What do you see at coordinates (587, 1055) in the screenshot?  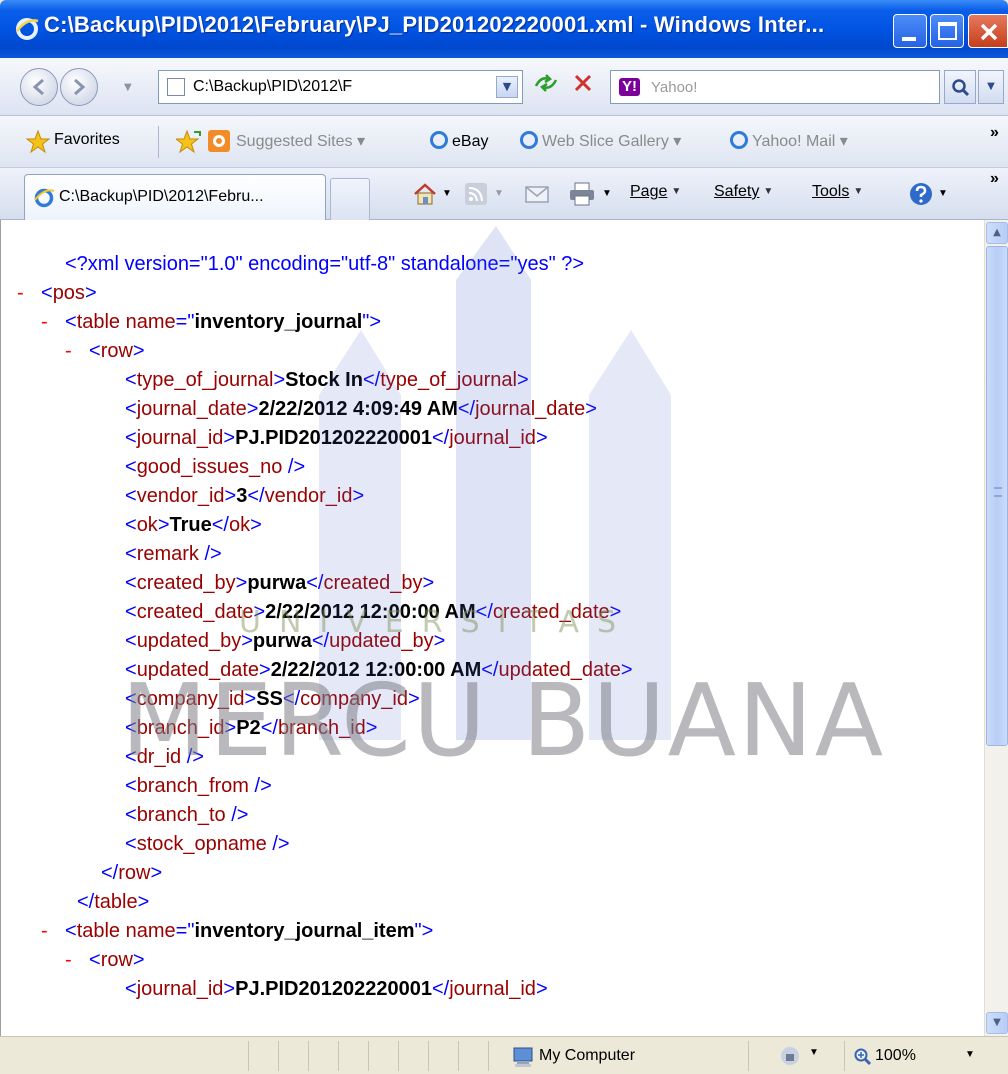 I see `security-zone-label: My Computer` at bounding box center [587, 1055].